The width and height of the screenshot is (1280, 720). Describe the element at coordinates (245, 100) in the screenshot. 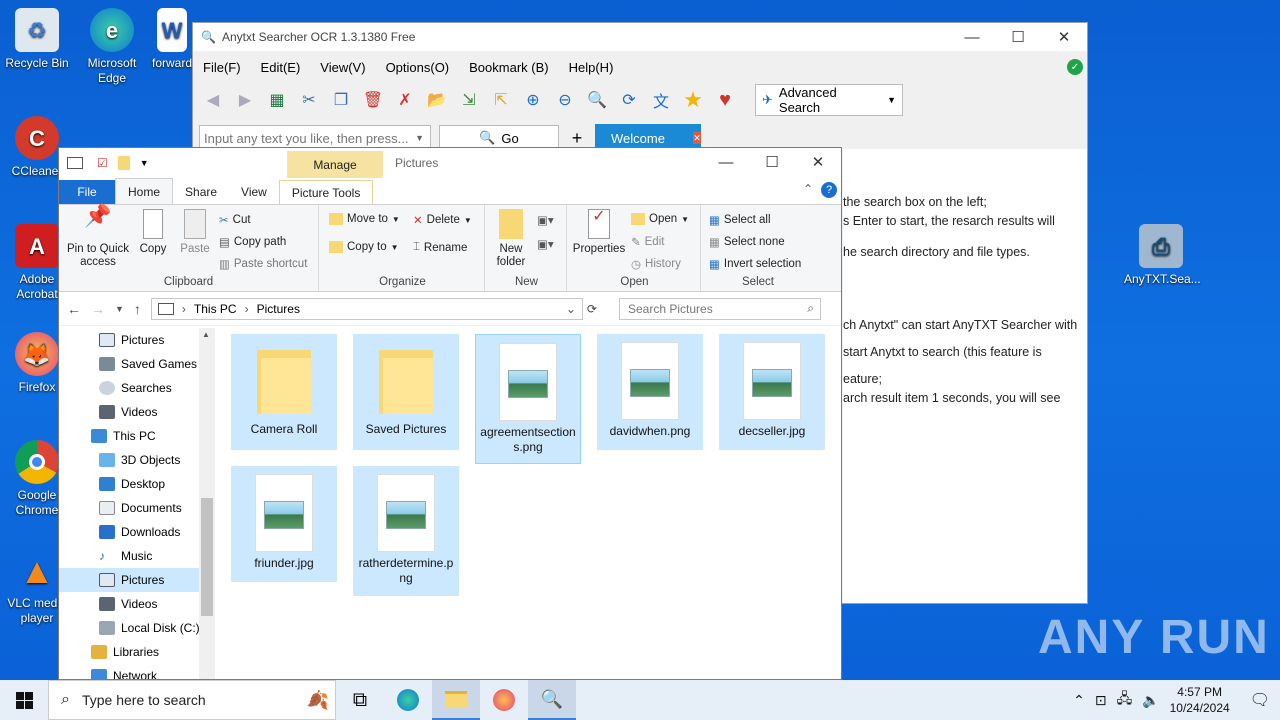

I see `forward-icon: ▶` at that location.